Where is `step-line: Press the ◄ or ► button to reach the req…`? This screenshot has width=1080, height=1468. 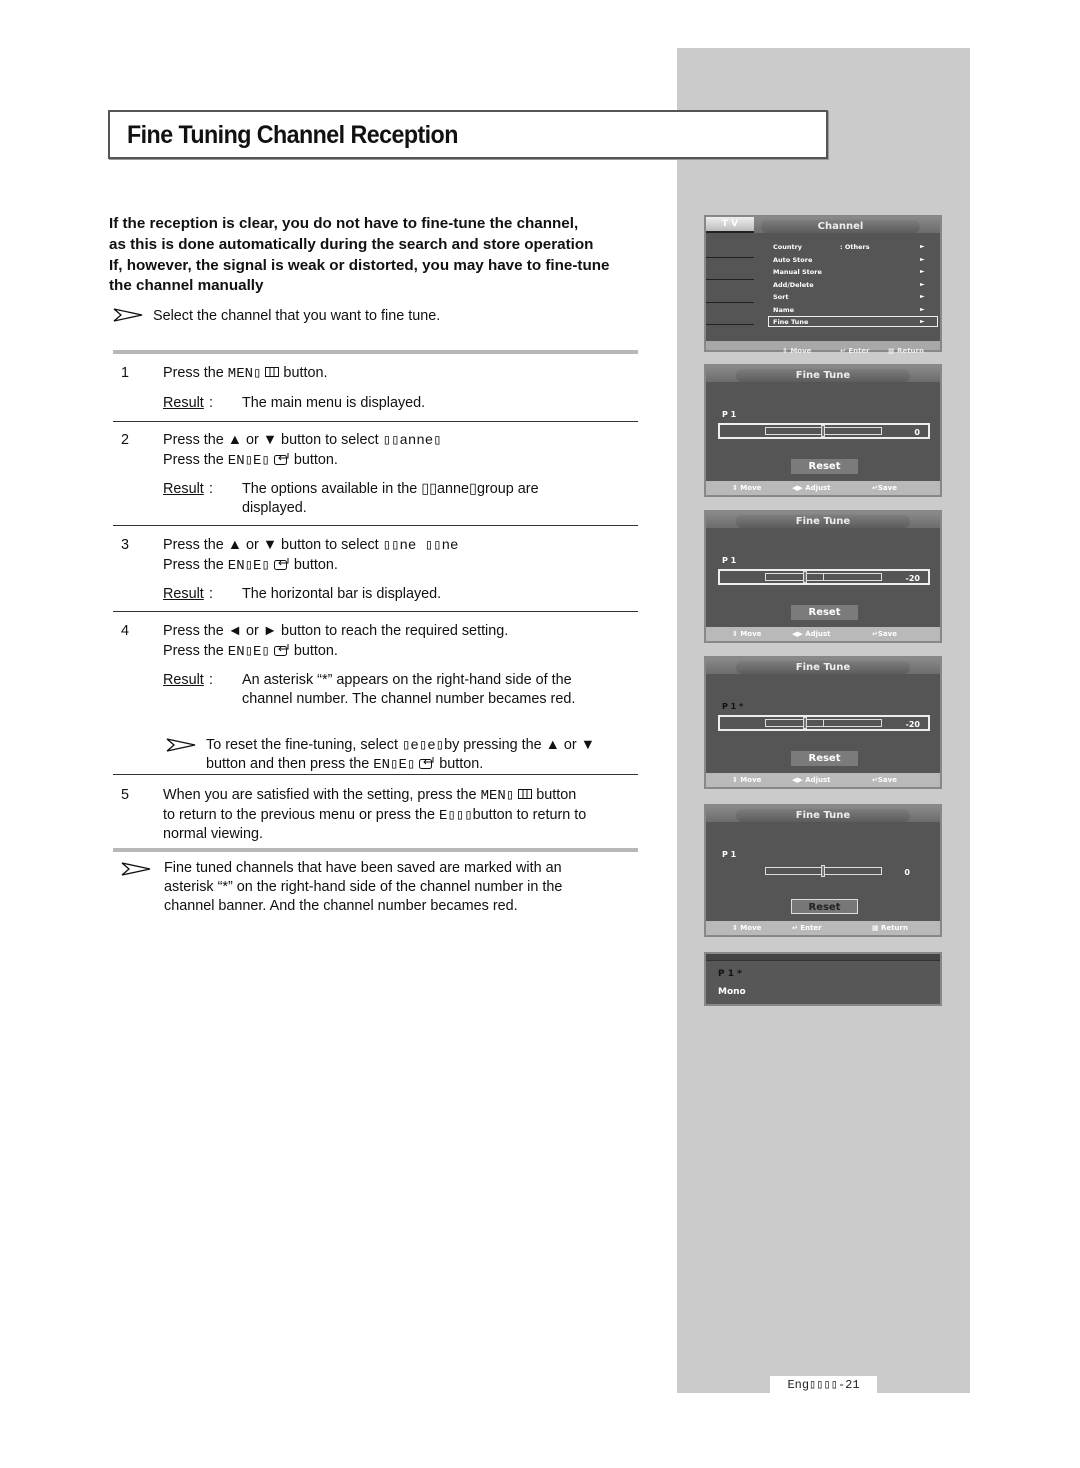
step-line: Press the ◄ or ► button to reach the req… is located at coordinates (335, 631).